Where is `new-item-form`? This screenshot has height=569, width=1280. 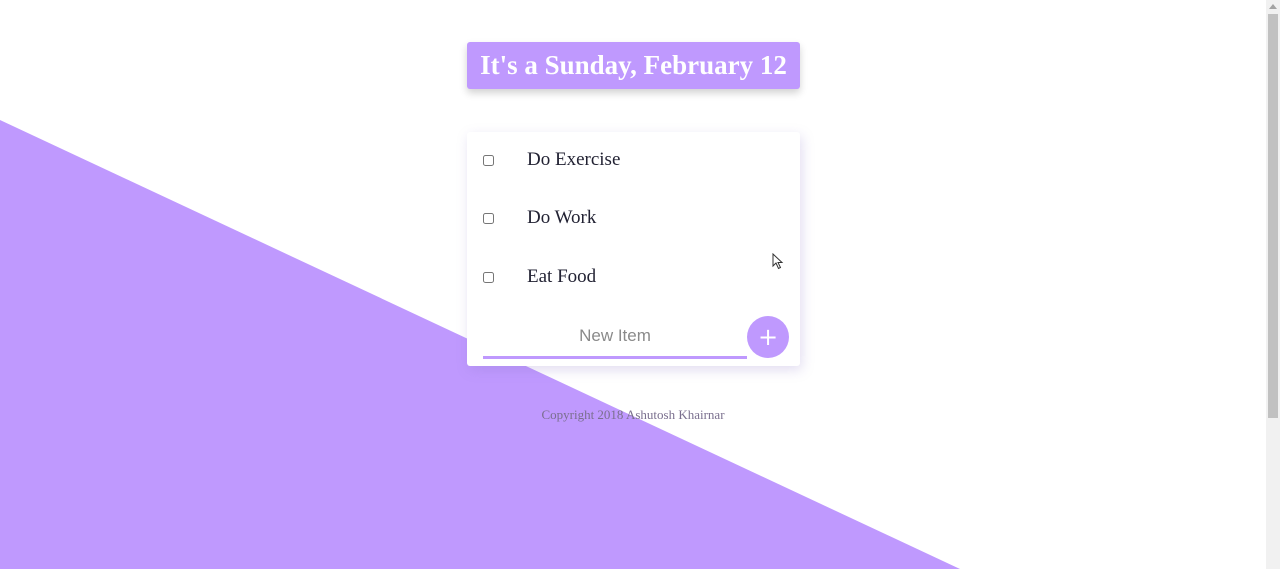 new-item-form is located at coordinates (615, 338).